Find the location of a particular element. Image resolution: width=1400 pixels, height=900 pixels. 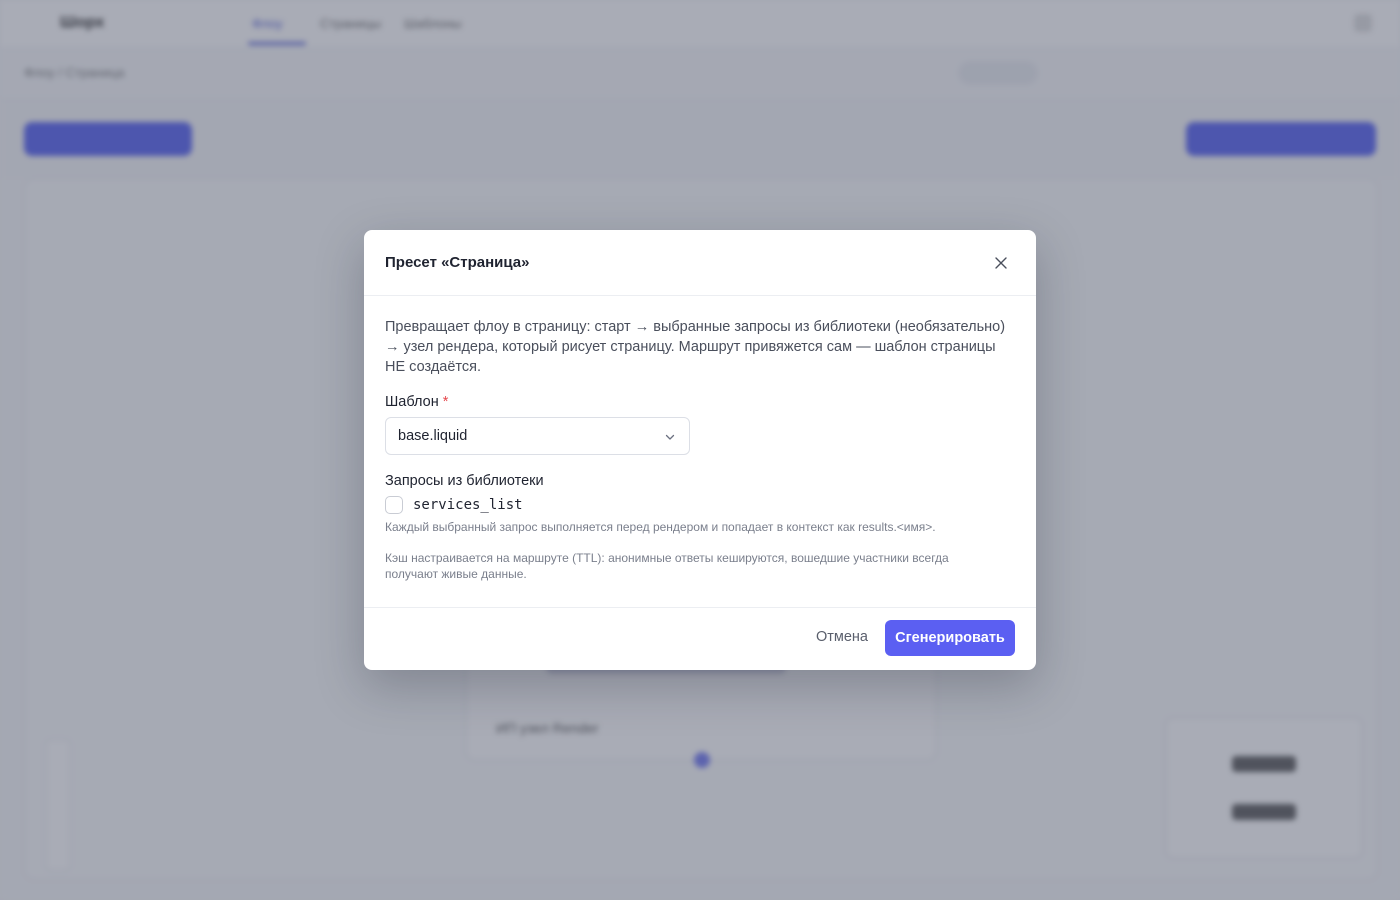

close-button is located at coordinates (1001, 263).